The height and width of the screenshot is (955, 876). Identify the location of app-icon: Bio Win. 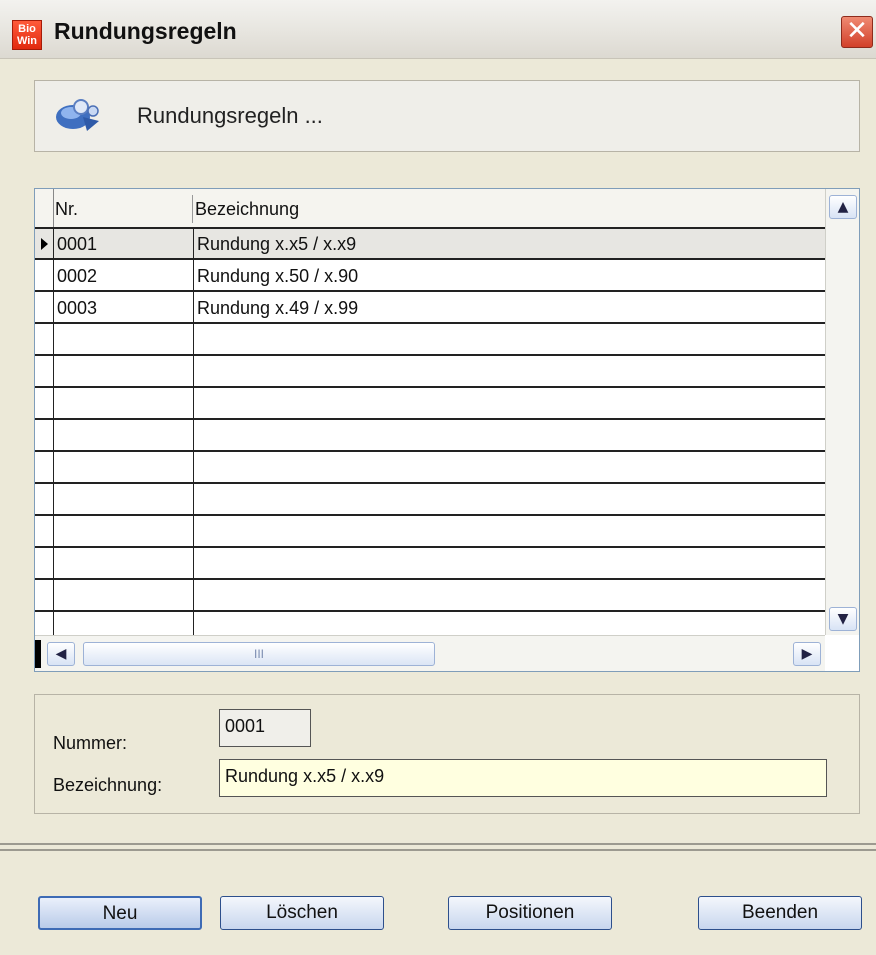
(27, 35).